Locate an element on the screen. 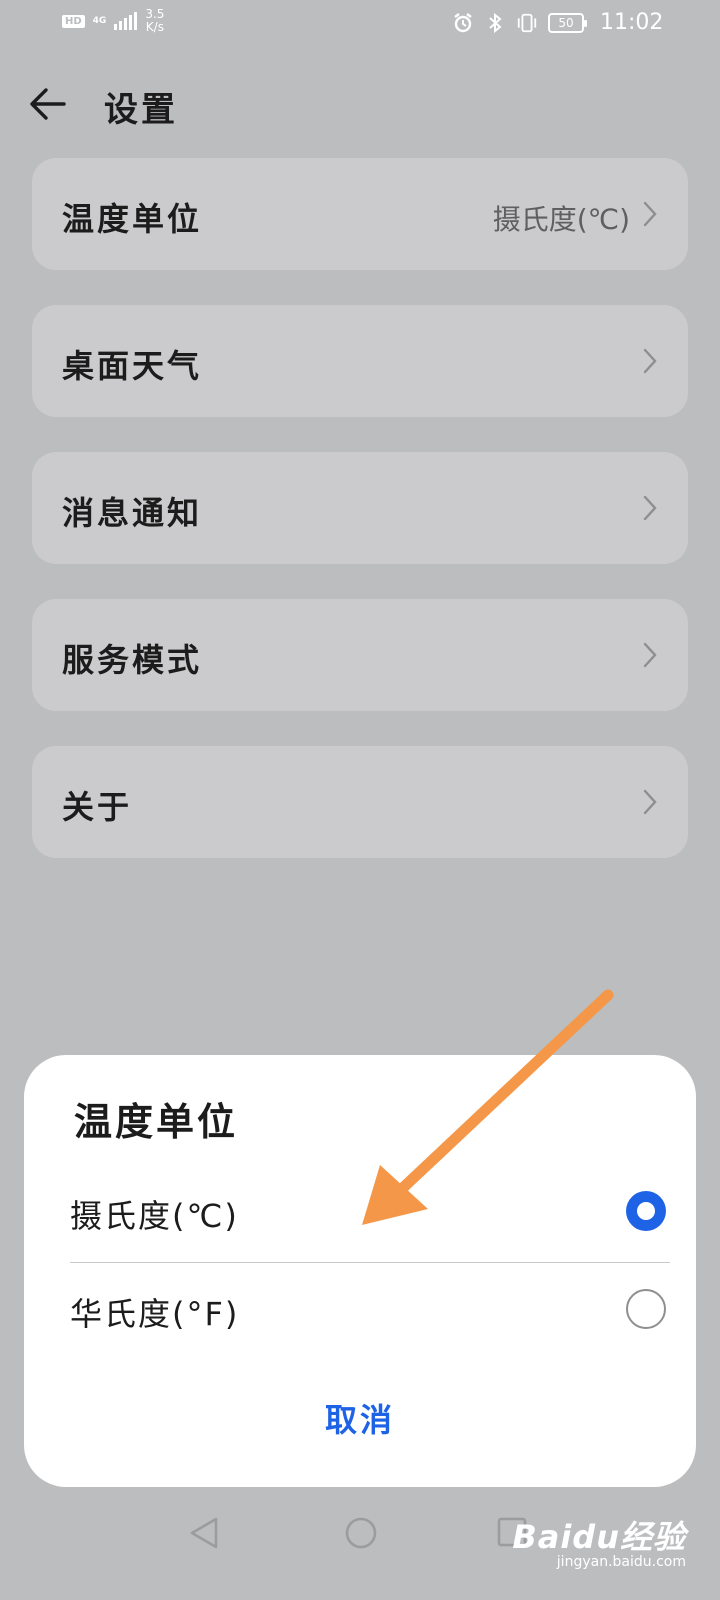 This screenshot has height=1600, width=720. signal-icon is located at coordinates (126, 21).